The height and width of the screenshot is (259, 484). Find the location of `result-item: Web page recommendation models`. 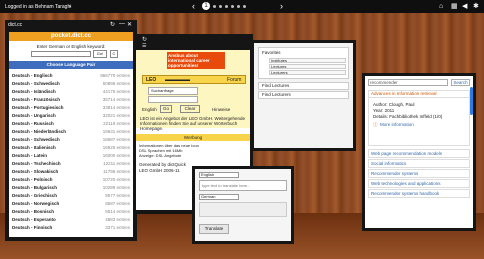

result-item: Web page recommendation models is located at coordinates (419, 153).